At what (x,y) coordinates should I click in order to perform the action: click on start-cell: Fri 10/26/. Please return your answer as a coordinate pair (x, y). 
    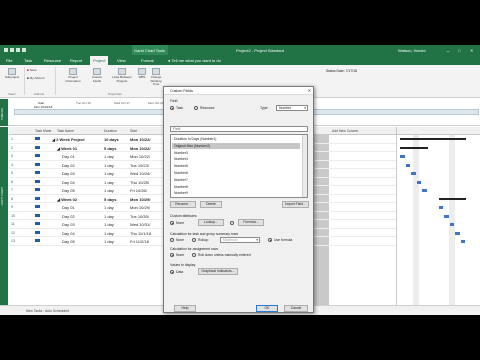
    Looking at the image, I should click on (138, 190).